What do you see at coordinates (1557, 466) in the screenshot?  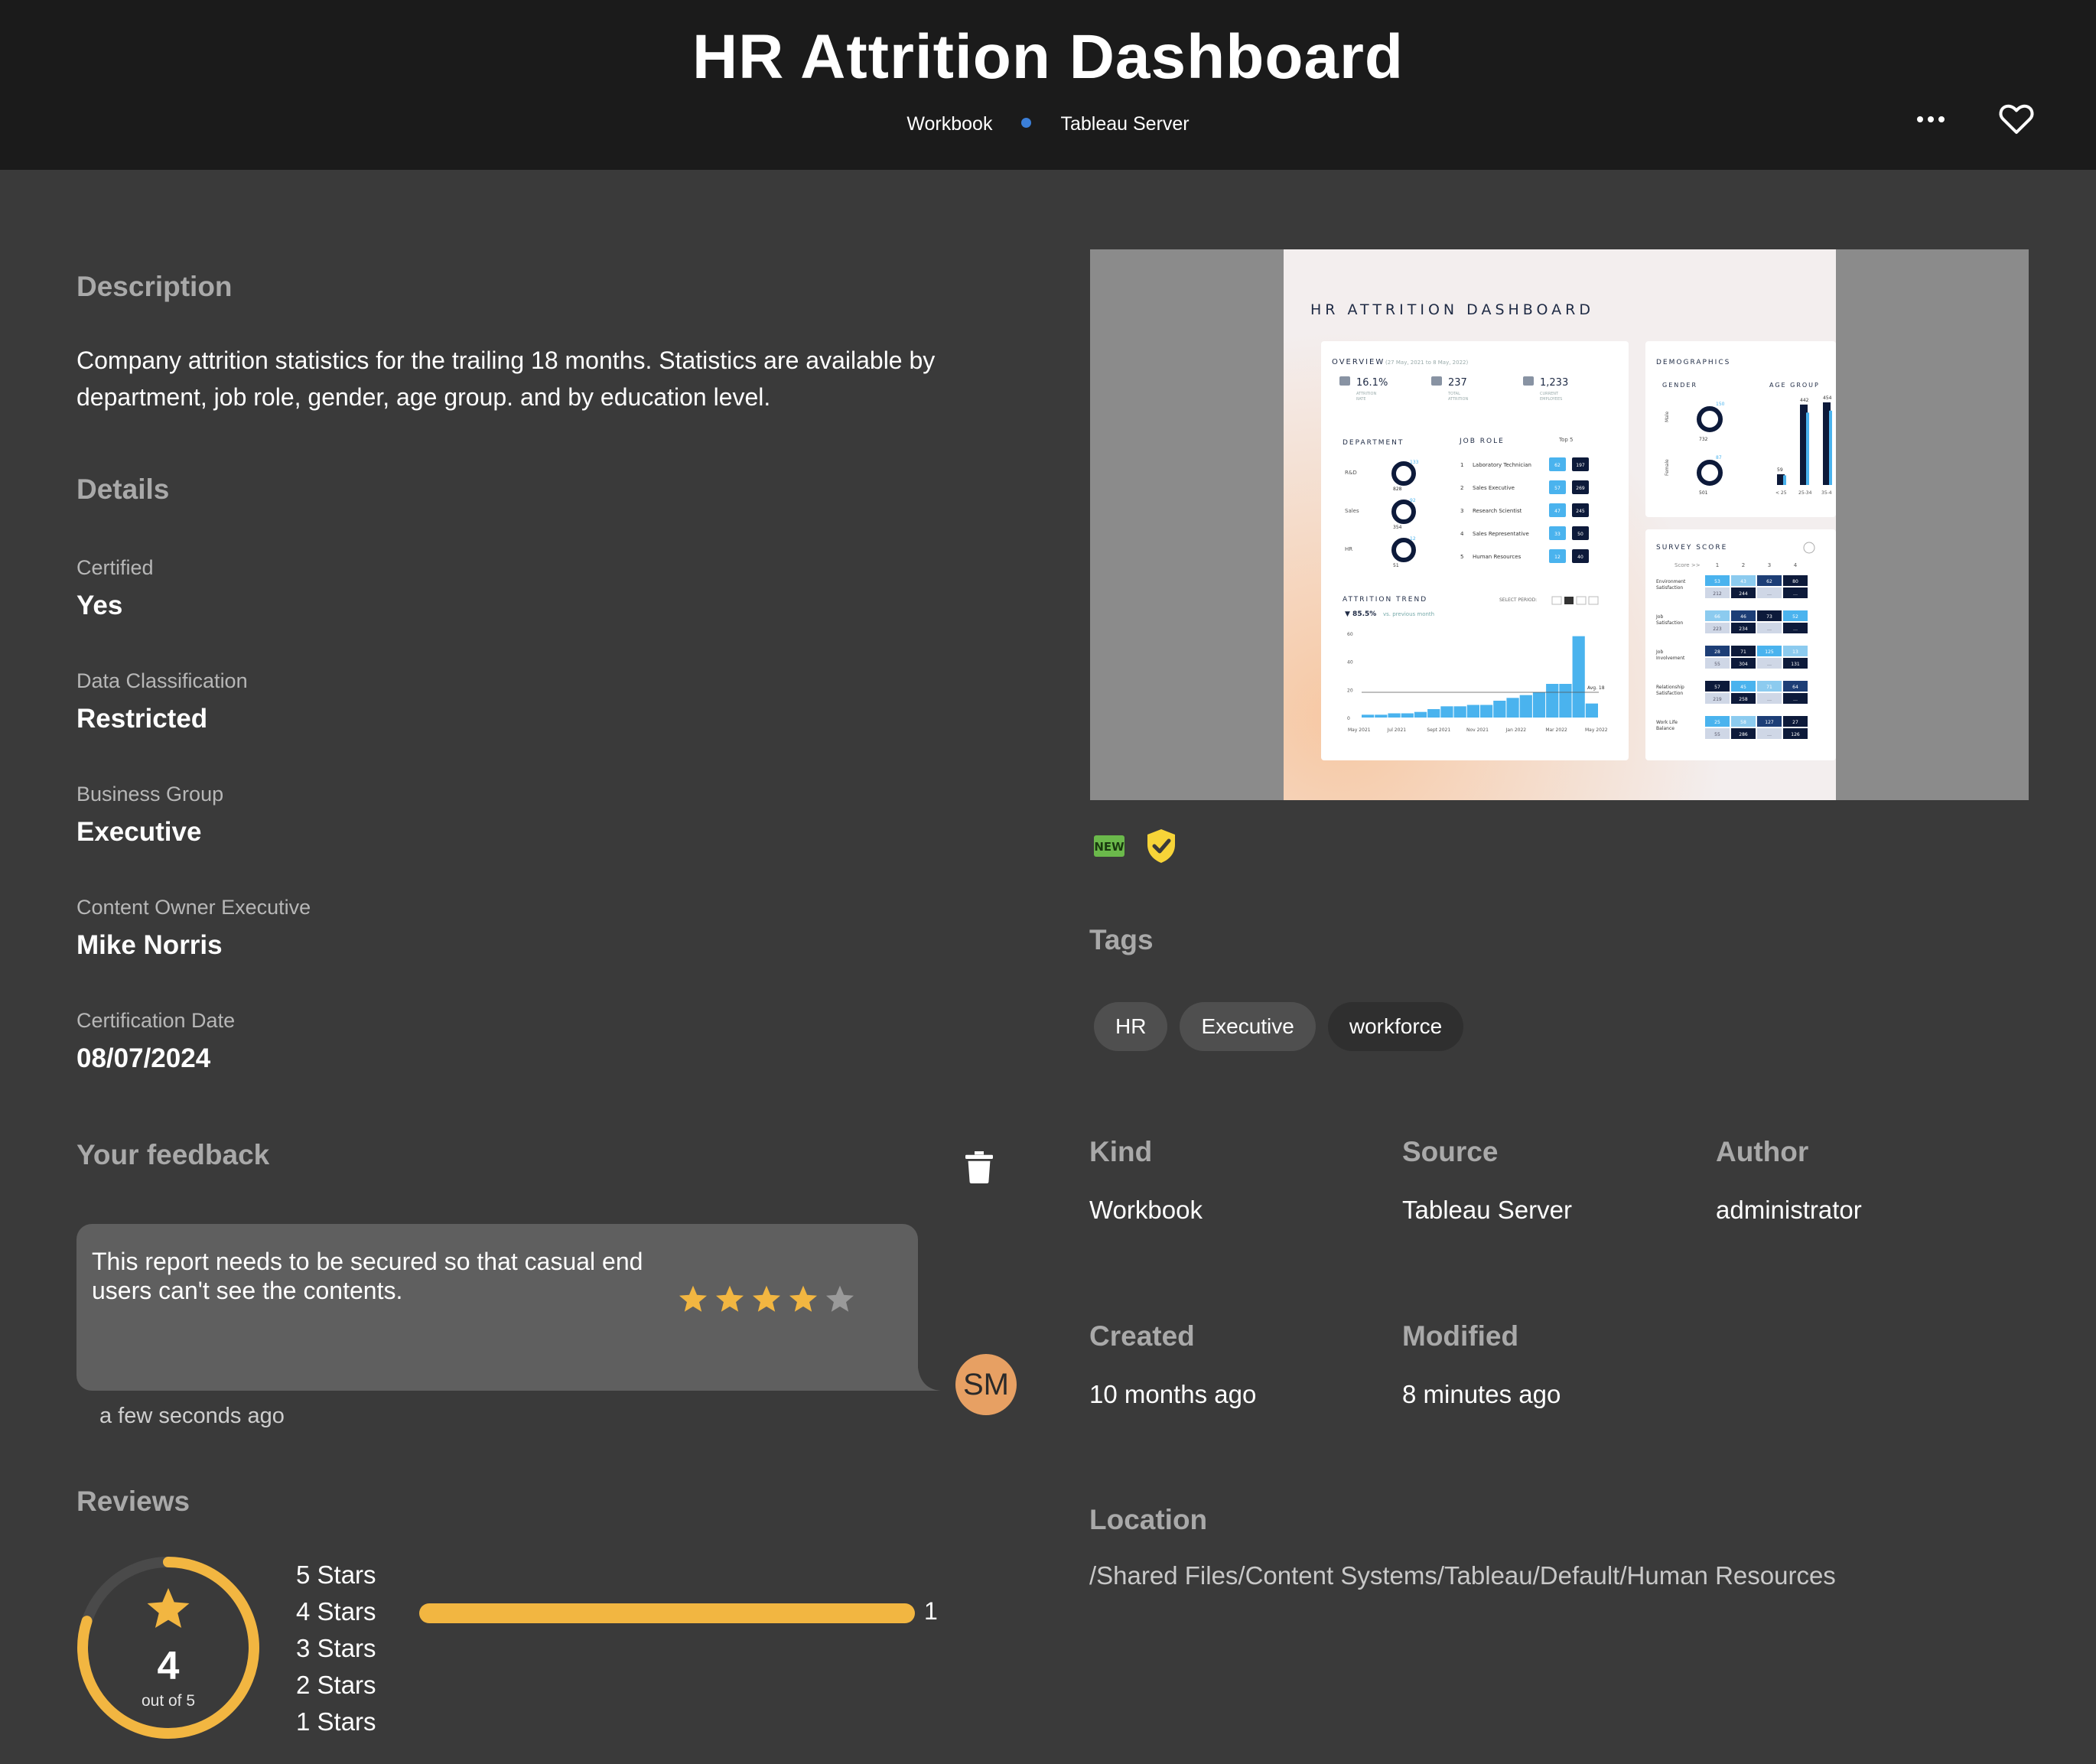 I see `role-attrition-value: 62` at bounding box center [1557, 466].